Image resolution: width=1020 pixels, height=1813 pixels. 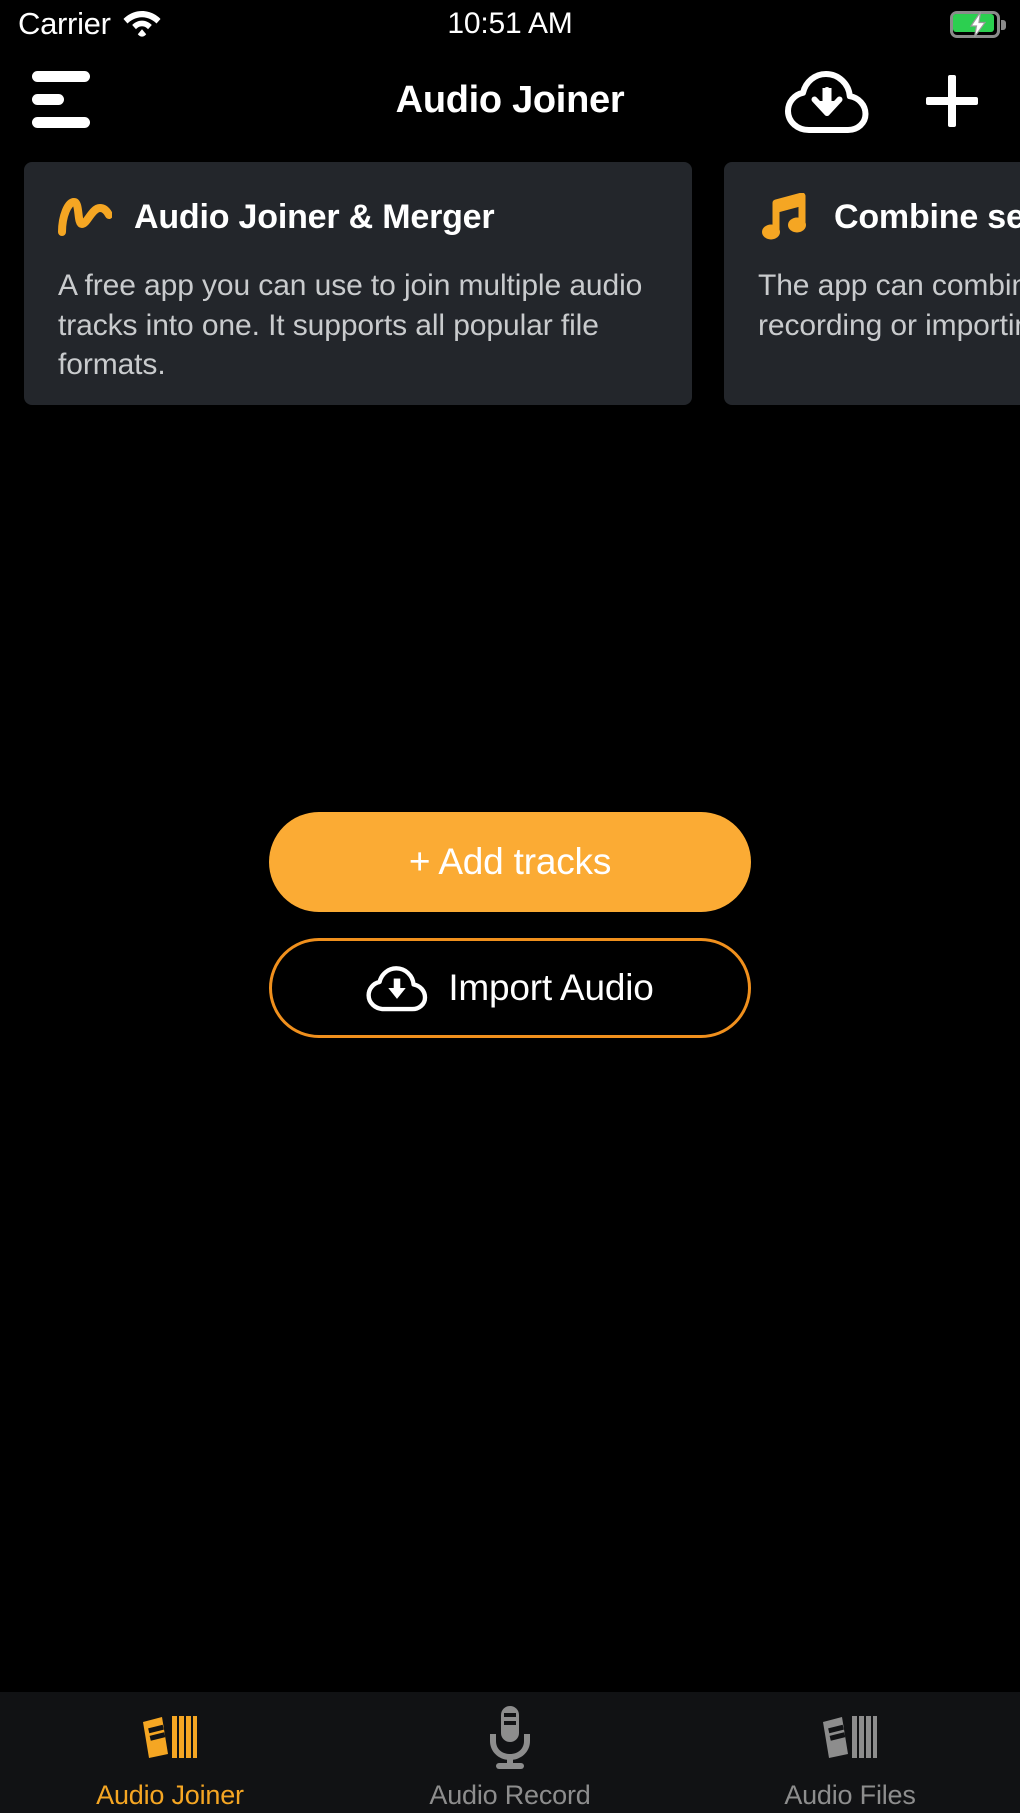 I want to click on info-card-header: Combine several audio files, so click(x=889, y=216).